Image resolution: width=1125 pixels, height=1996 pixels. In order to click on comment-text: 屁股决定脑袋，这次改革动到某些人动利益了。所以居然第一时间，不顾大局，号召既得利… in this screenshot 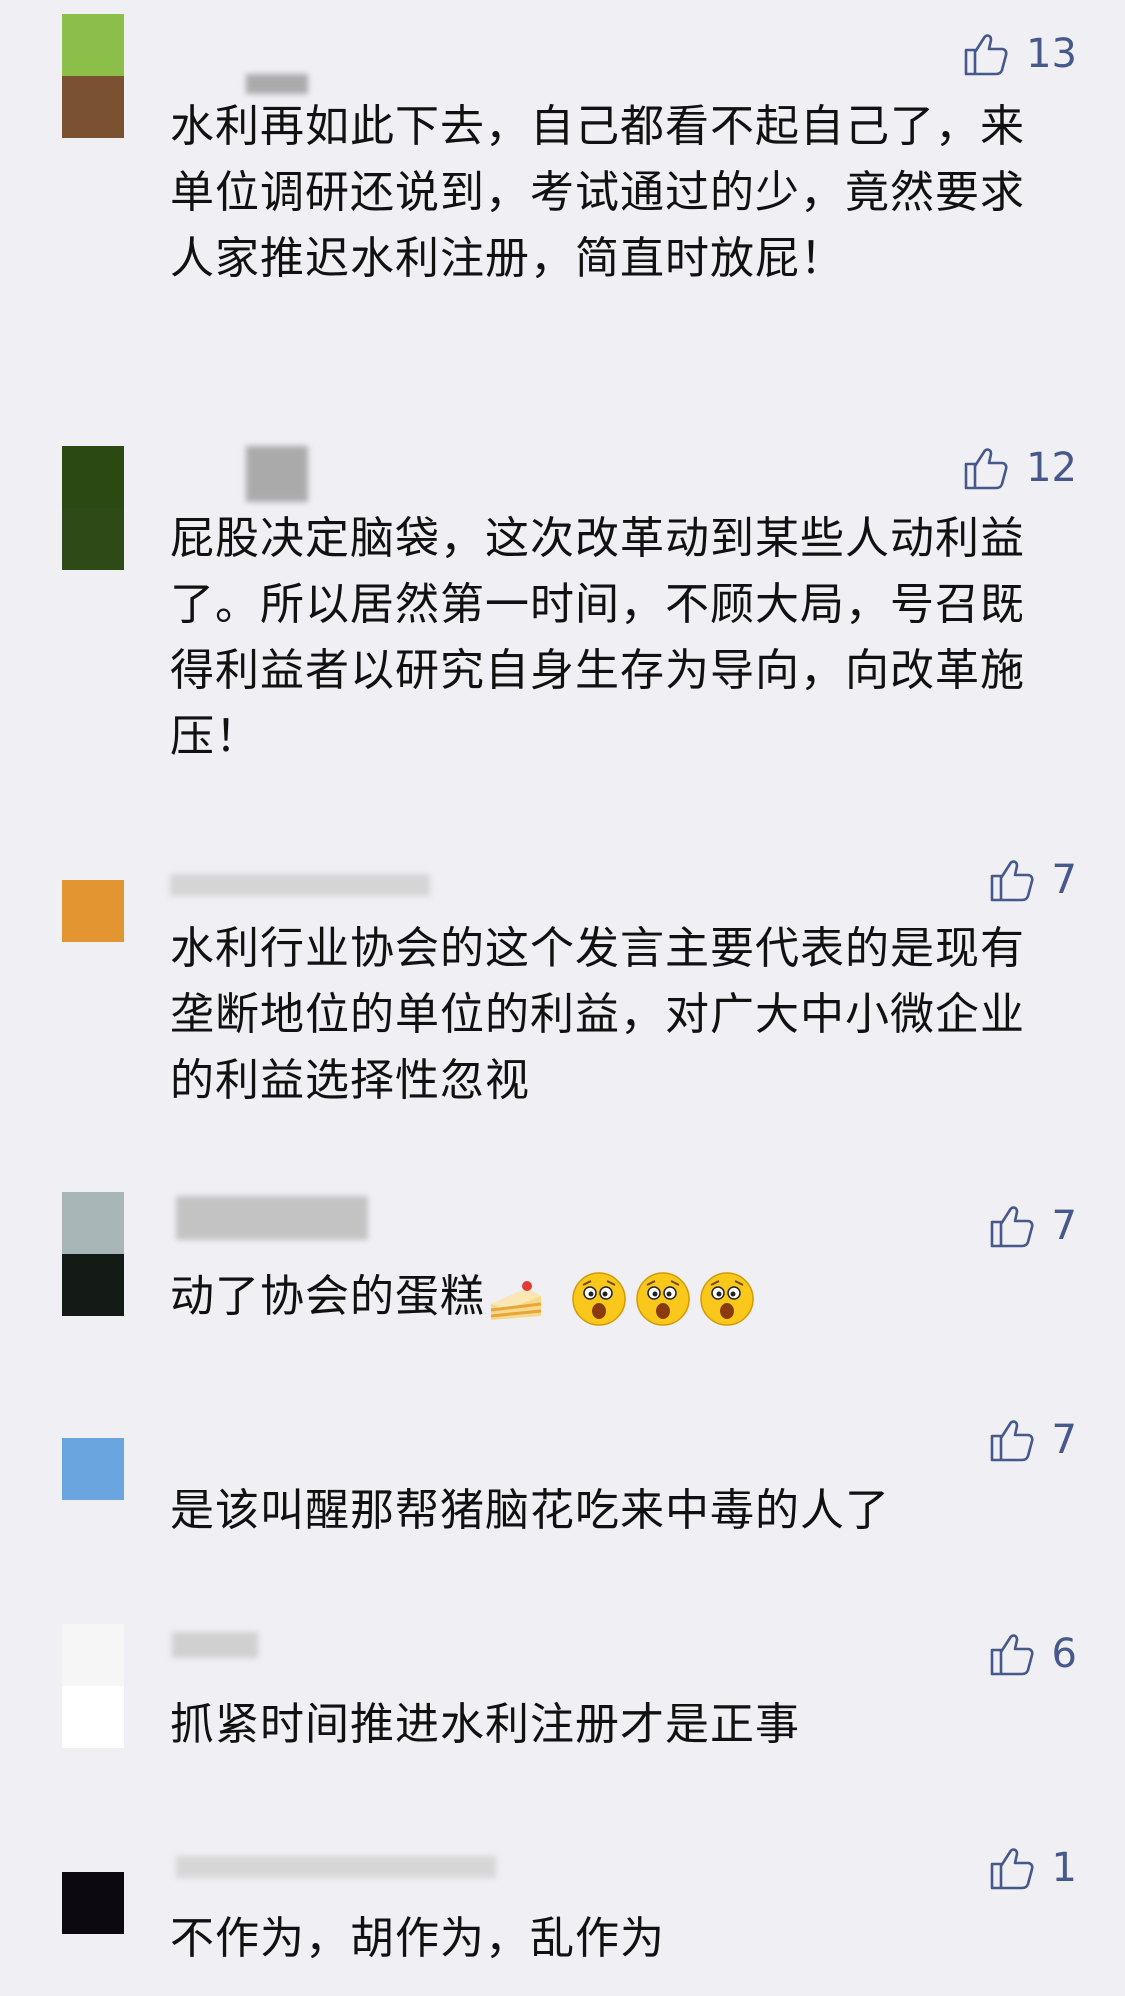, I will do `click(597, 637)`.